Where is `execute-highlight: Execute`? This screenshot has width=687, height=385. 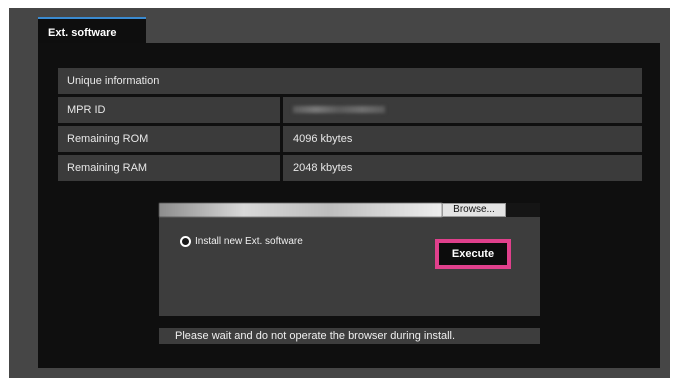
execute-highlight: Execute is located at coordinates (473, 254).